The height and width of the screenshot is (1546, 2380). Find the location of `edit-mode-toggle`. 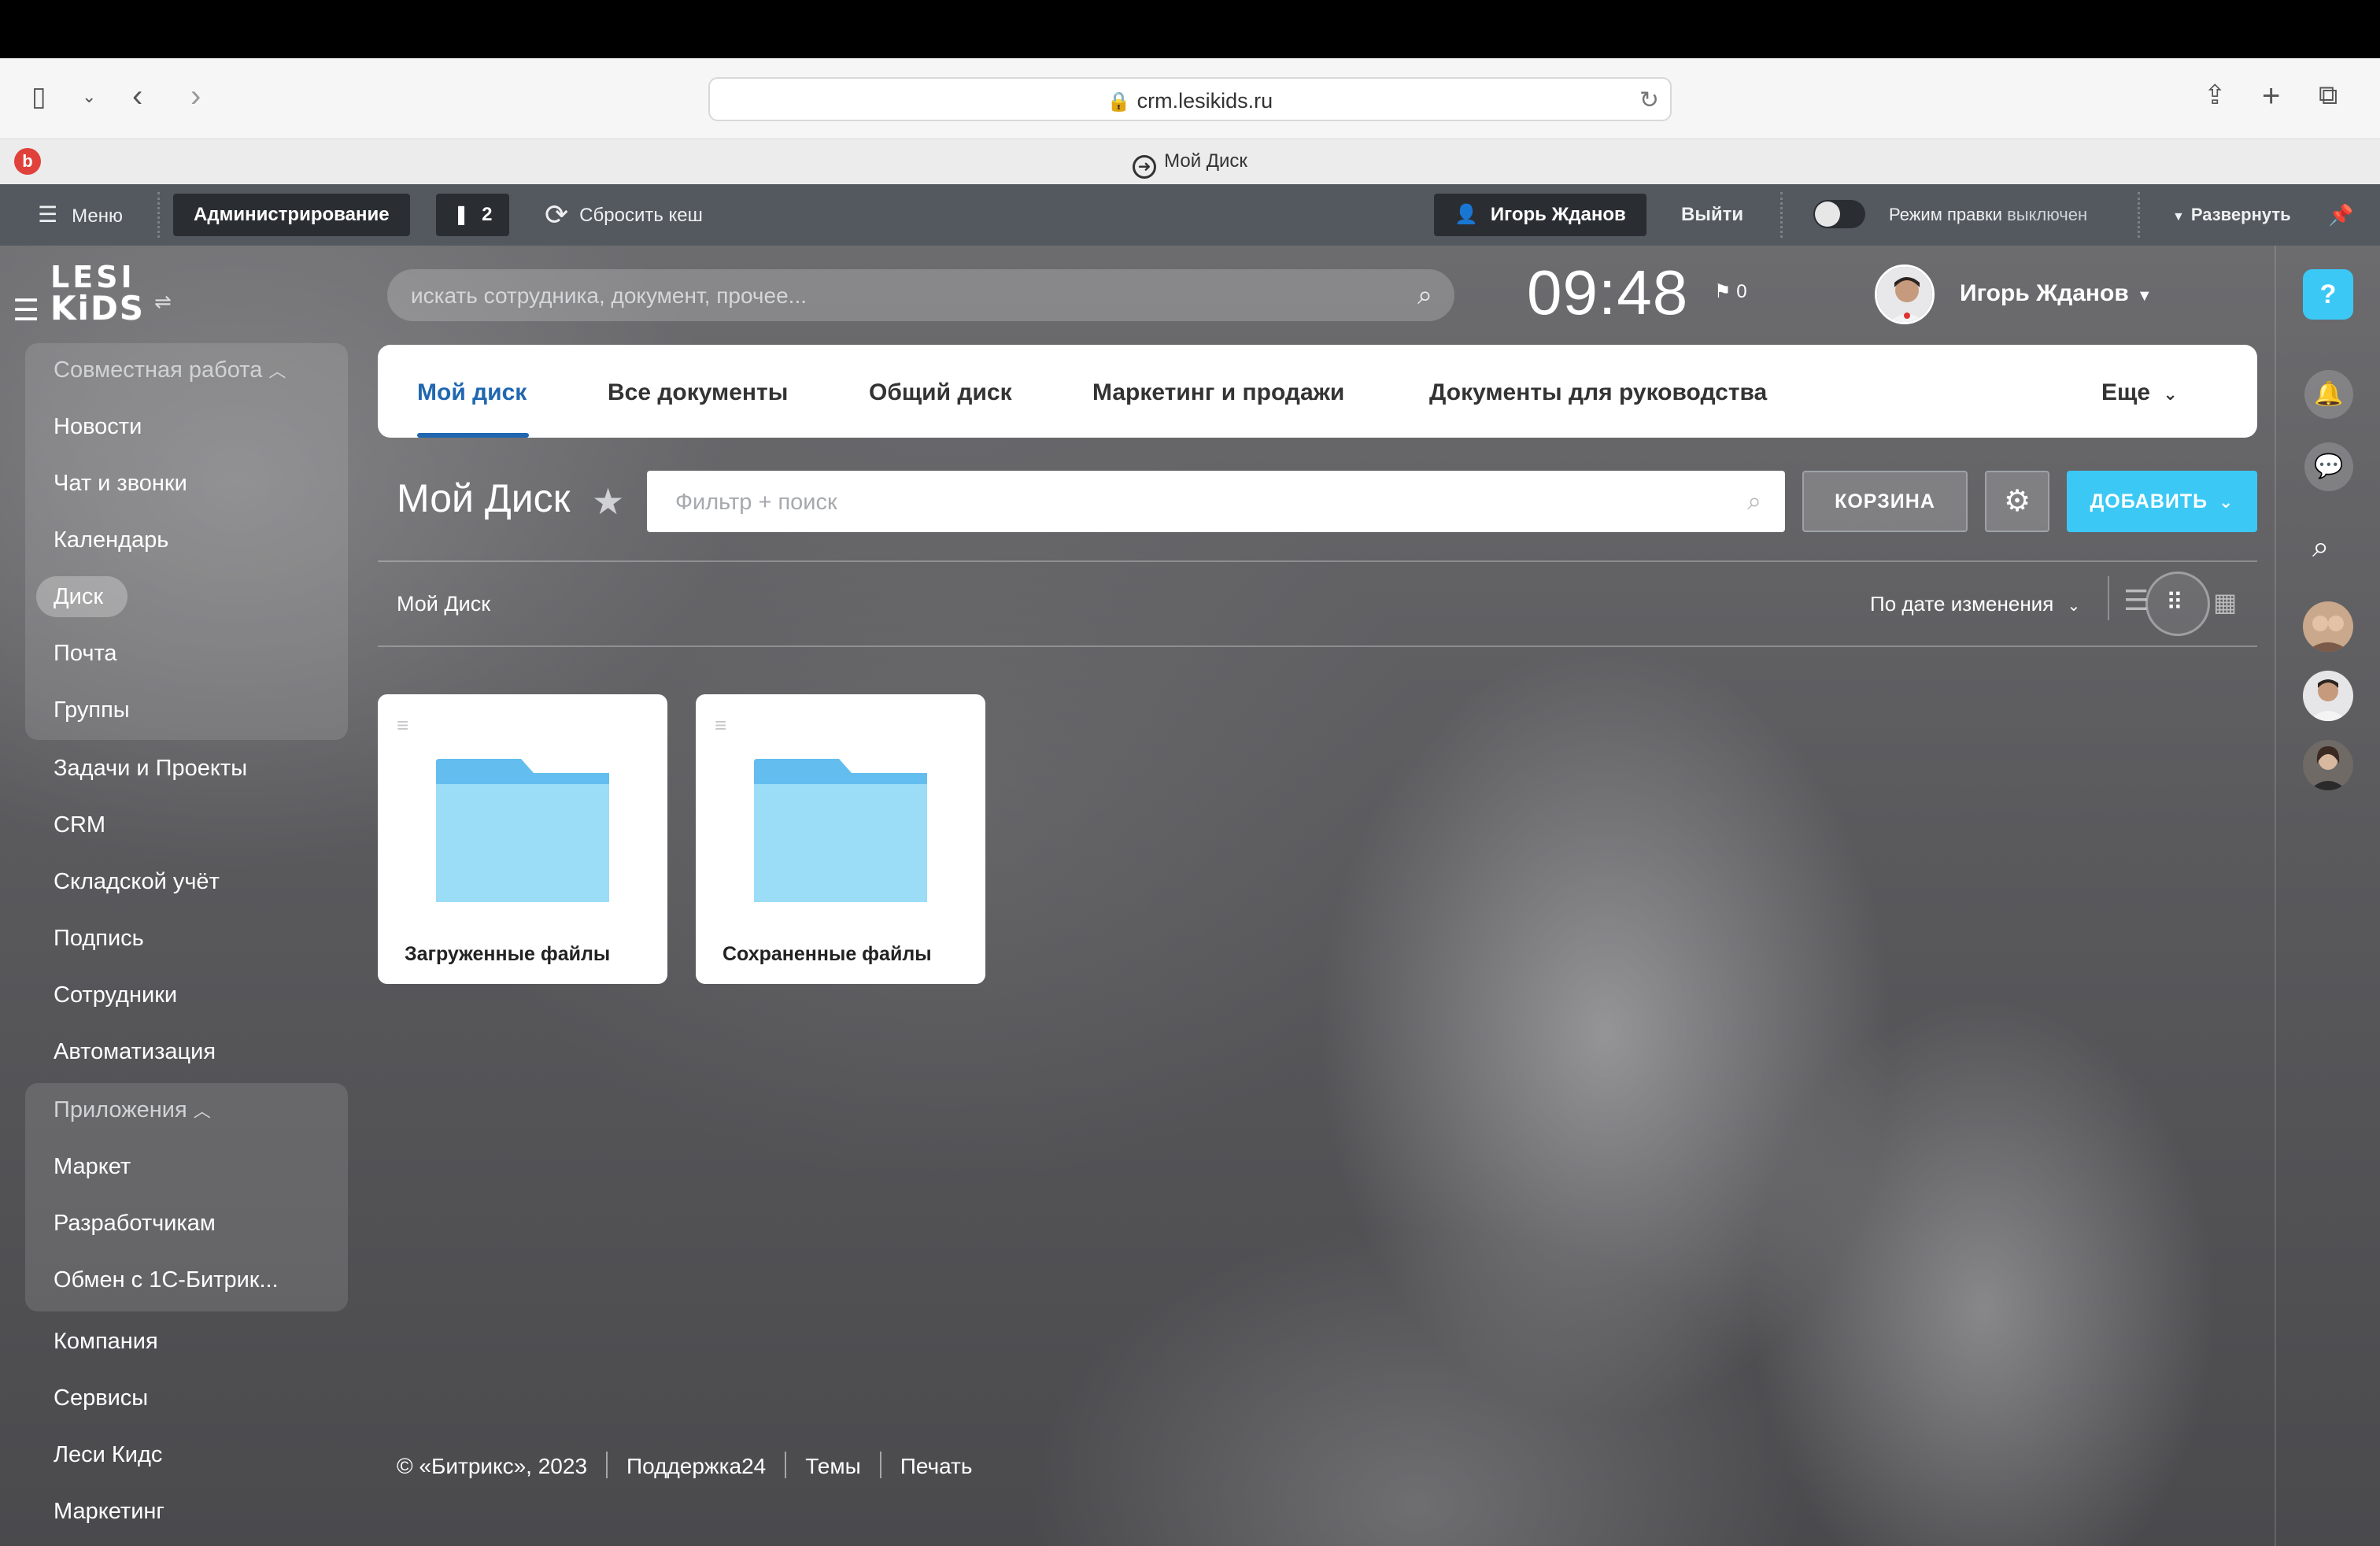

edit-mode-toggle is located at coordinates (1839, 214).